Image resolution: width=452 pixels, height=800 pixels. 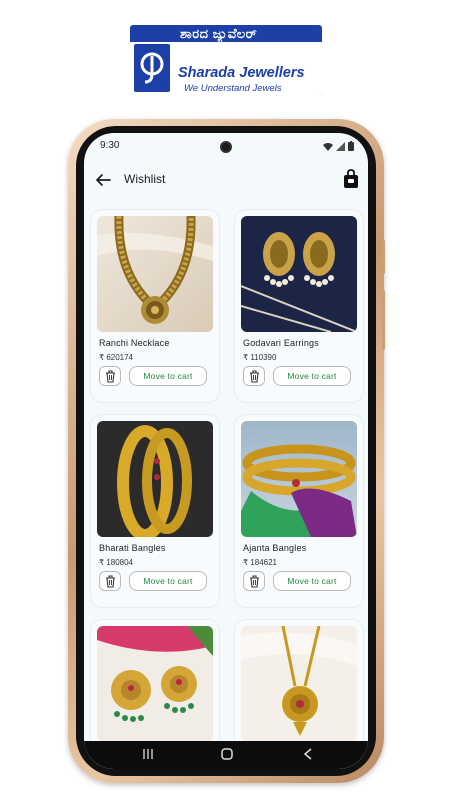 What do you see at coordinates (233, 88) in the screenshot?
I see `brand-tagline: We Understand Jewels` at bounding box center [233, 88].